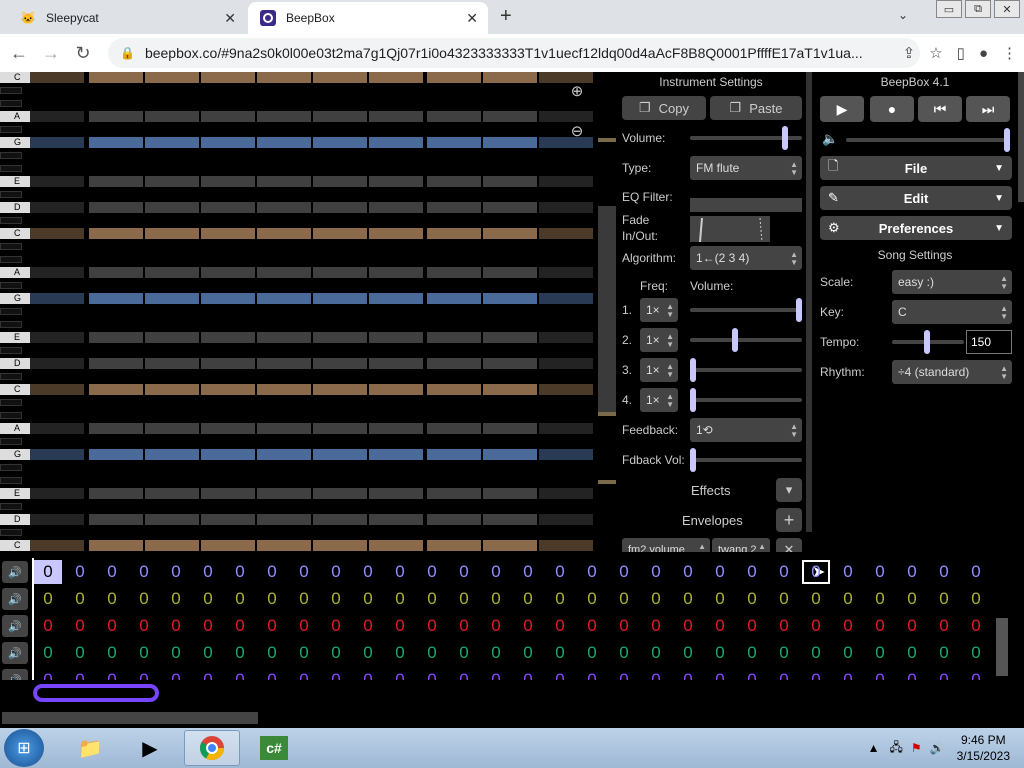  I want to click on network-icon: 🖧, so click(896, 748).